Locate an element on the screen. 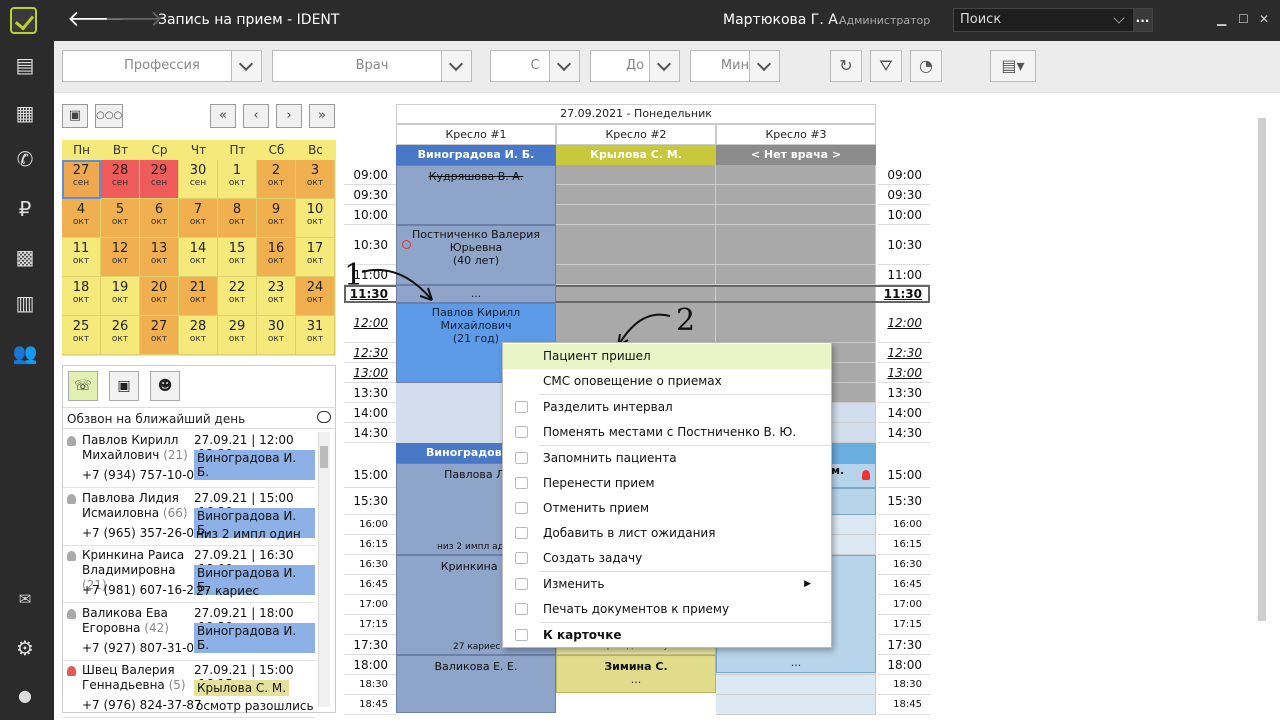 The image size is (1280, 720). print-menu-icon: ▤▾ is located at coordinates (1013, 66).